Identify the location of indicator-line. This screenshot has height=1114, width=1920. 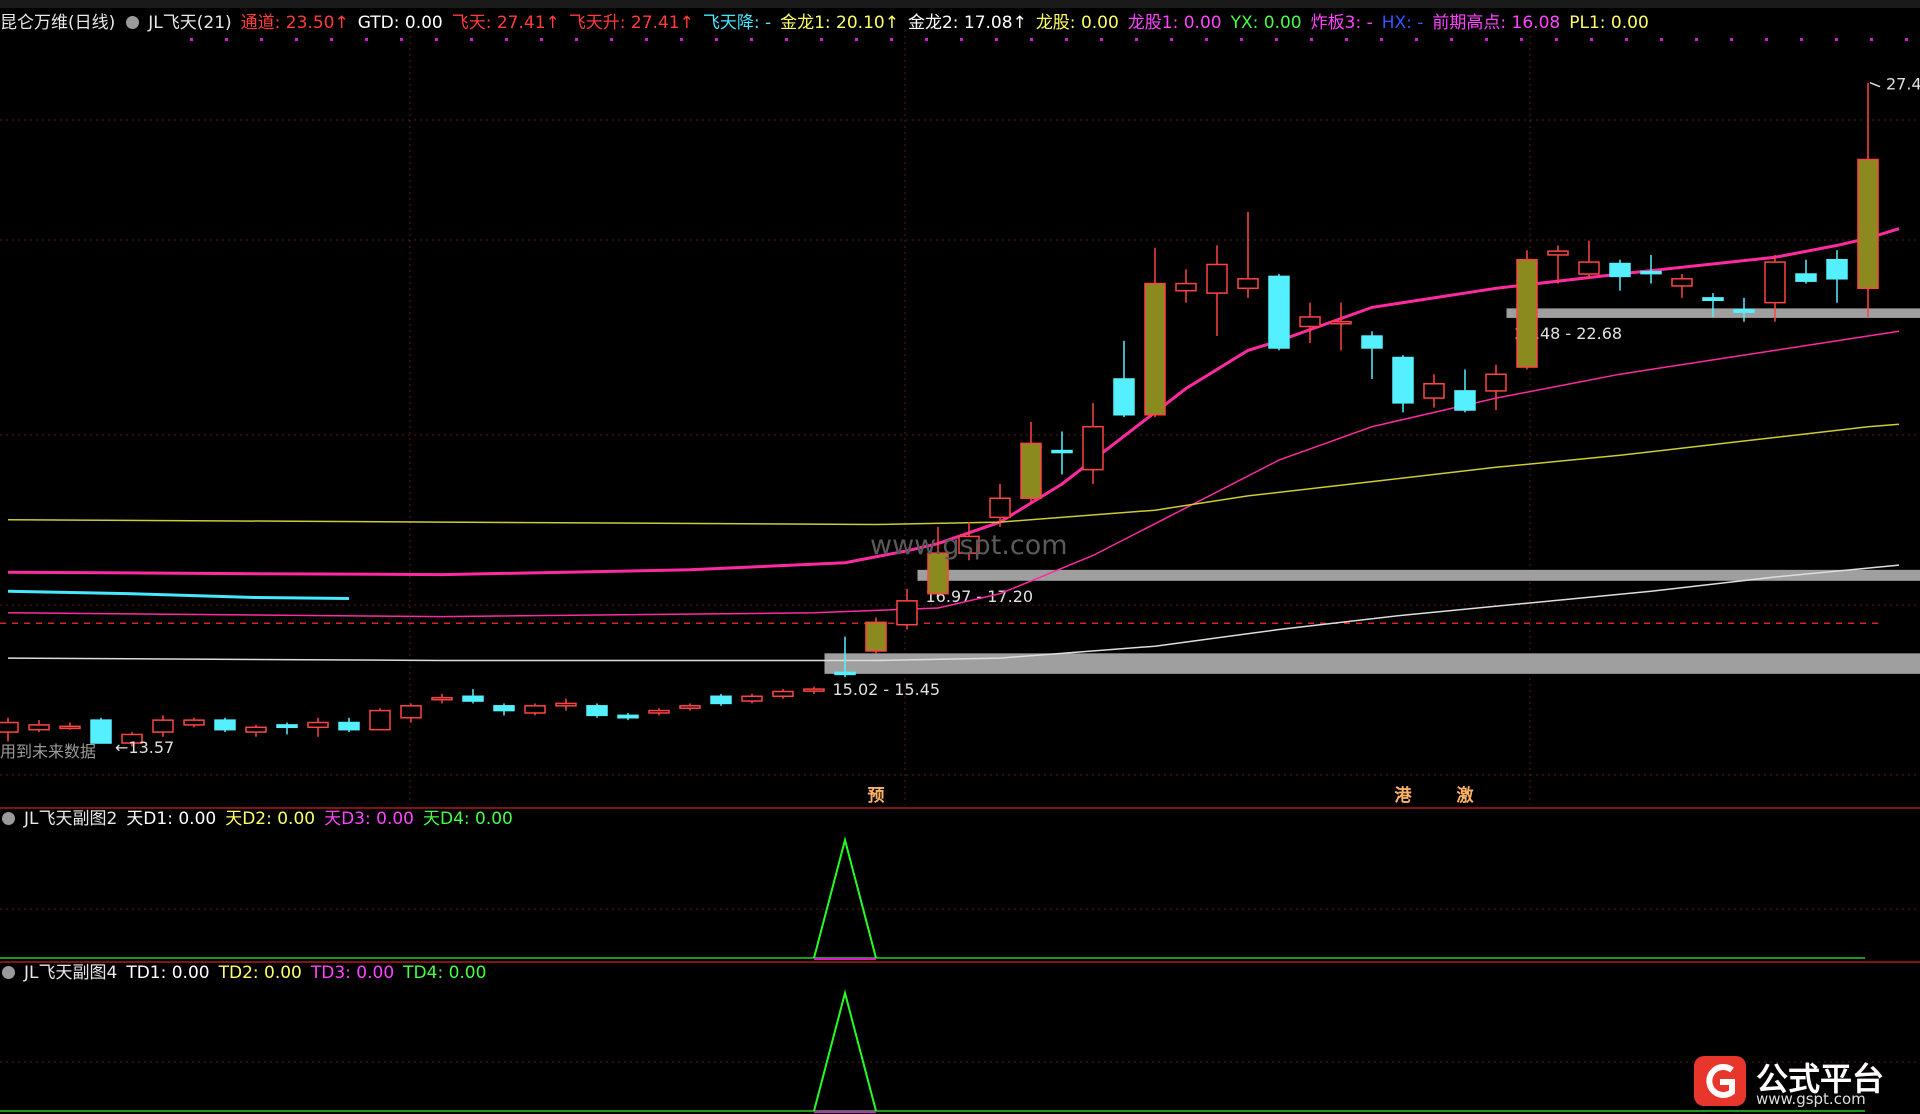
(178, 594).